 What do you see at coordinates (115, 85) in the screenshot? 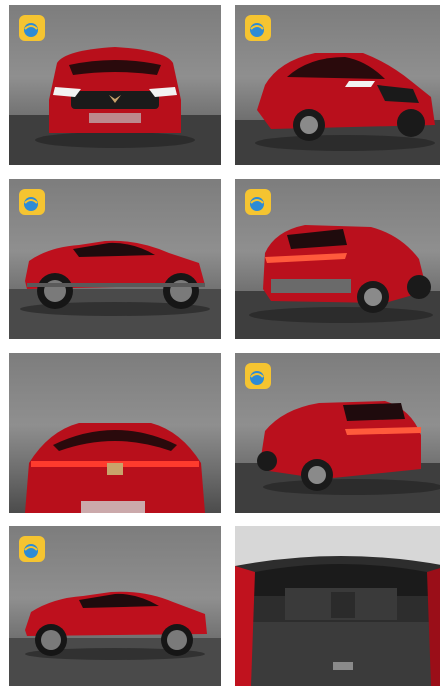
I see `photo-front` at bounding box center [115, 85].